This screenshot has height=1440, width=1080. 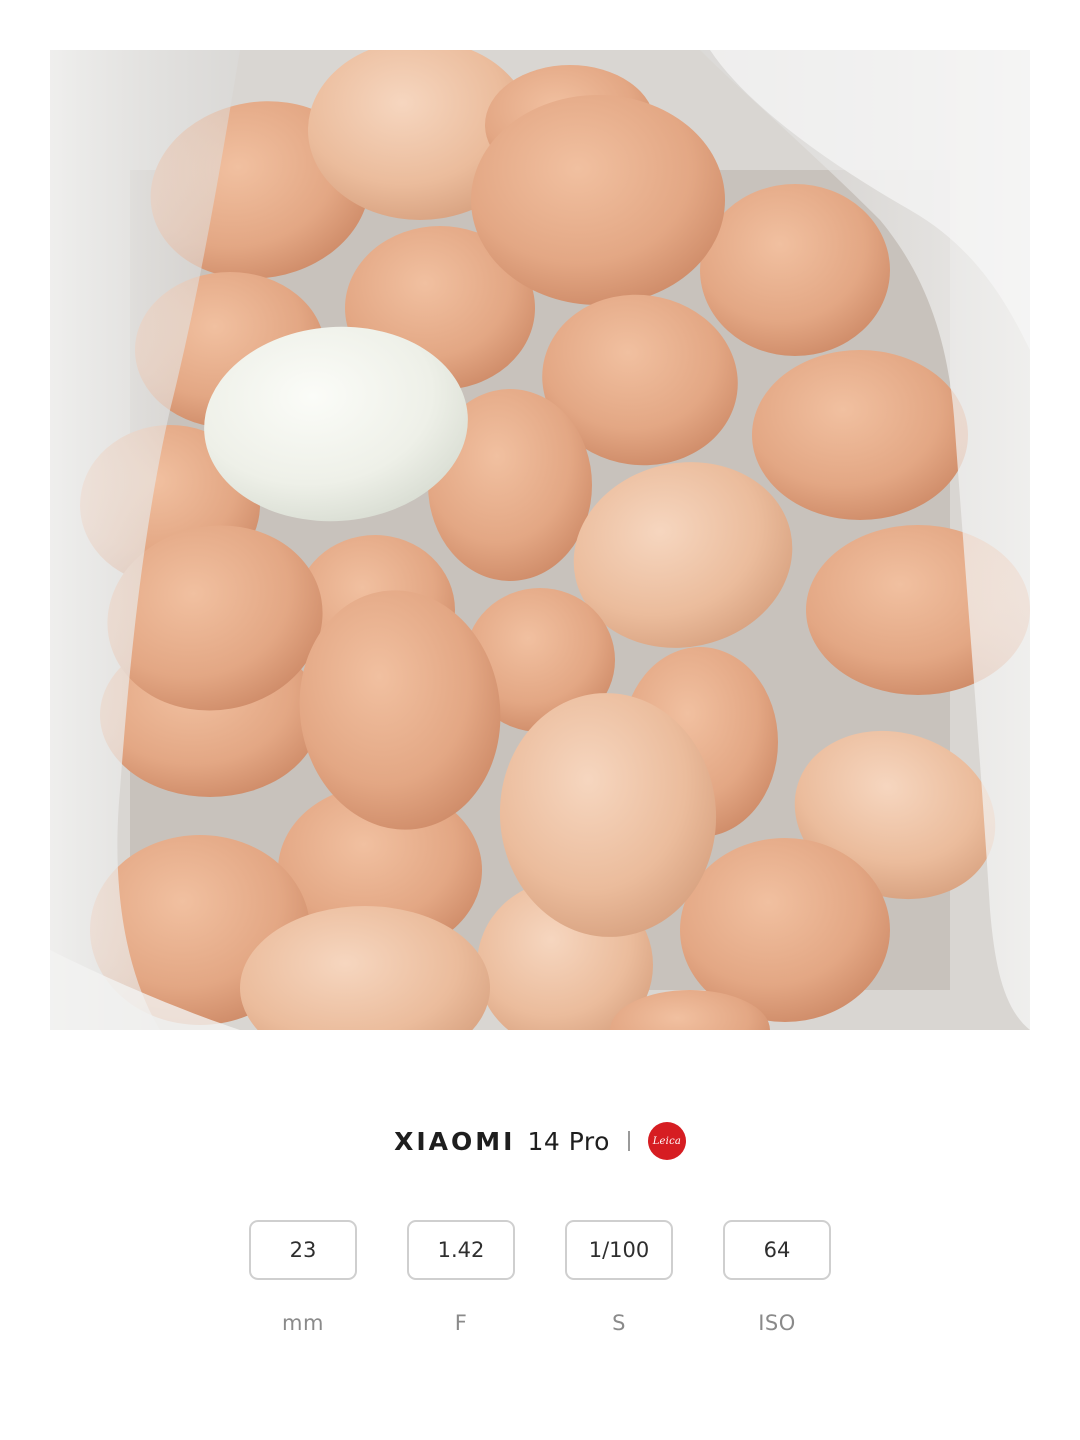 I want to click on spec-unit-label: S, so click(x=619, y=1323).